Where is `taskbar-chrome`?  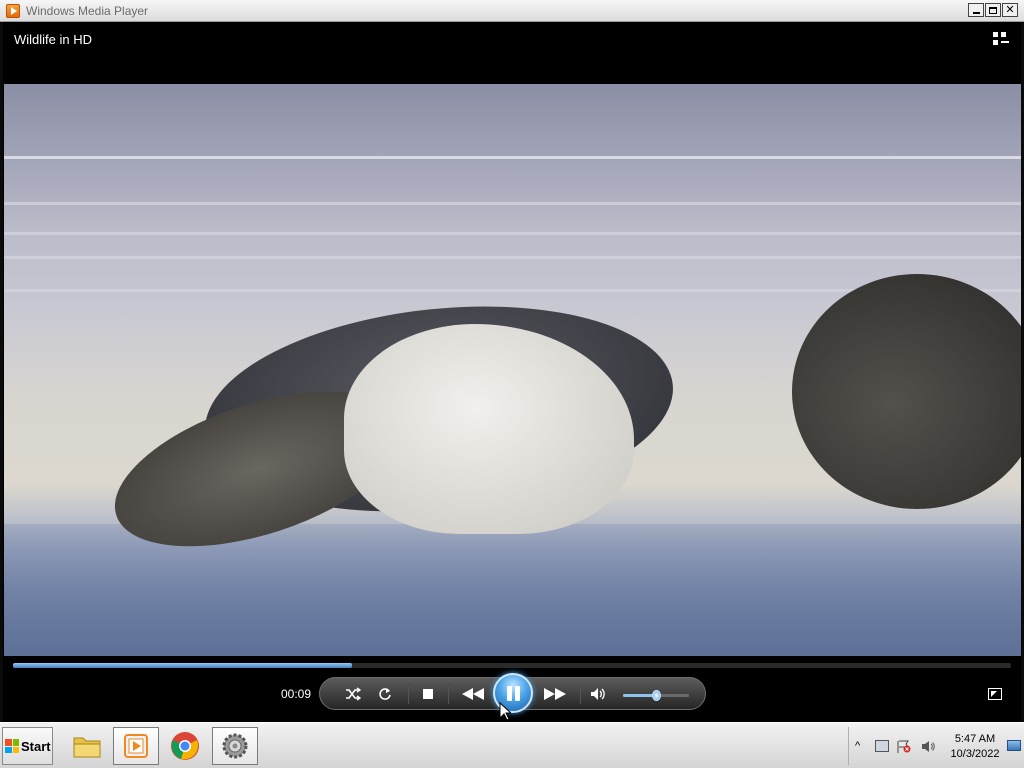 taskbar-chrome is located at coordinates (185, 746).